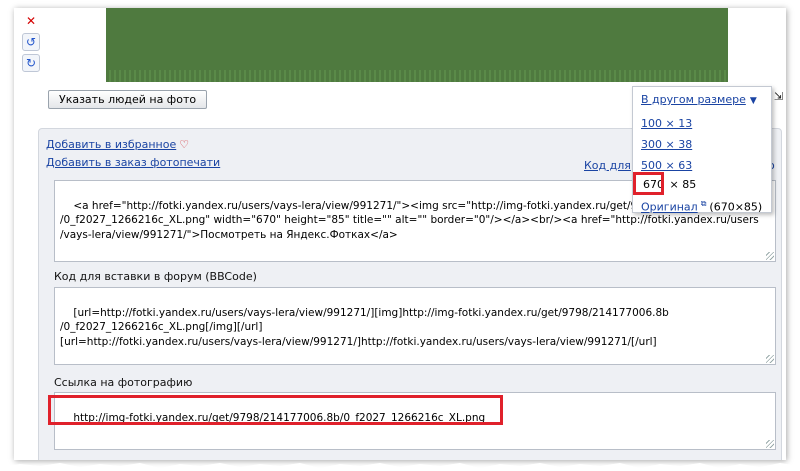 The image size is (800, 471). I want to click on bbcode-label: Код для вставки в форум (BBCode), so click(155, 276).